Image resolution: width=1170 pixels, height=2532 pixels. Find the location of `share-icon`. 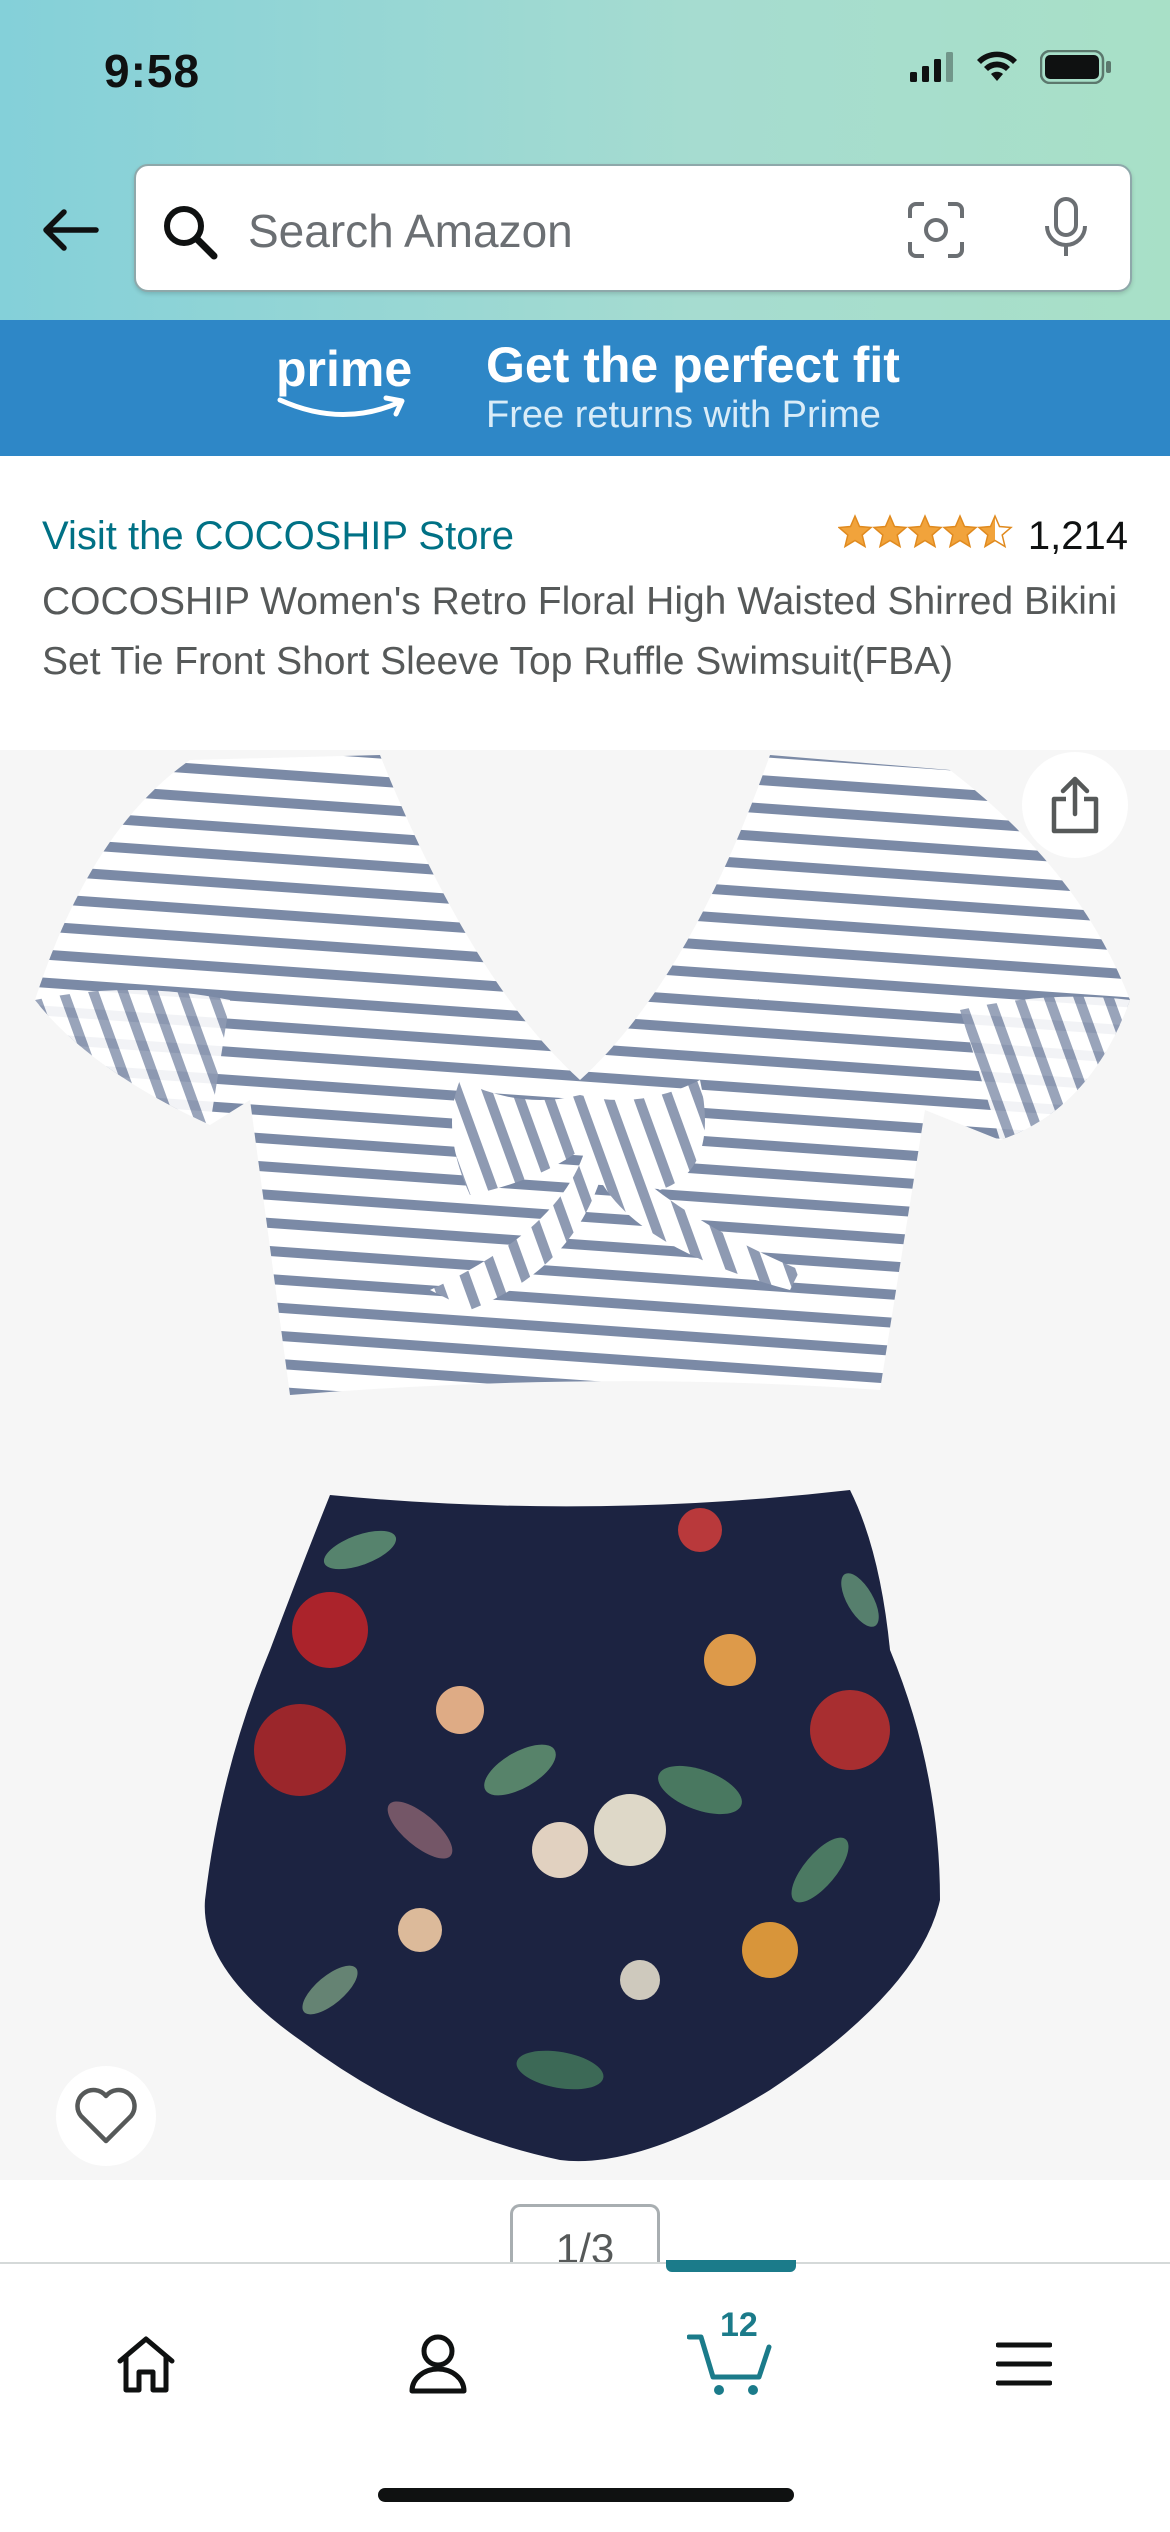

share-icon is located at coordinates (1075, 805).